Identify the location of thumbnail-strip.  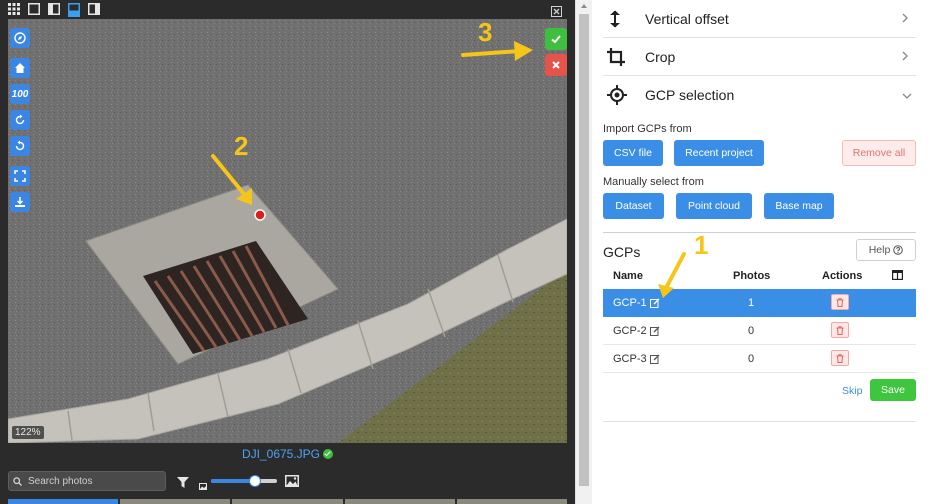
(288, 501).